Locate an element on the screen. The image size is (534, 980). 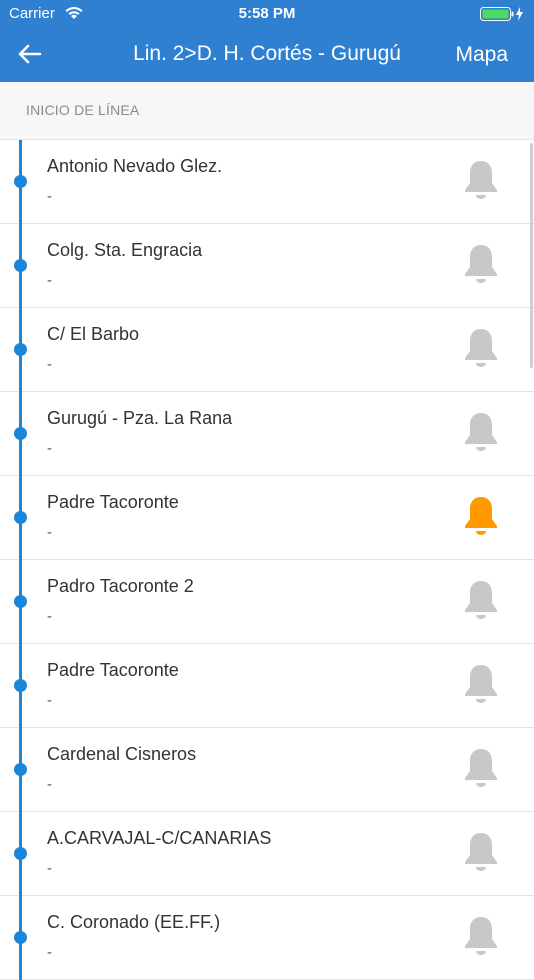
stop-name: Cardenal Cisneros is located at coordinates (122, 754).